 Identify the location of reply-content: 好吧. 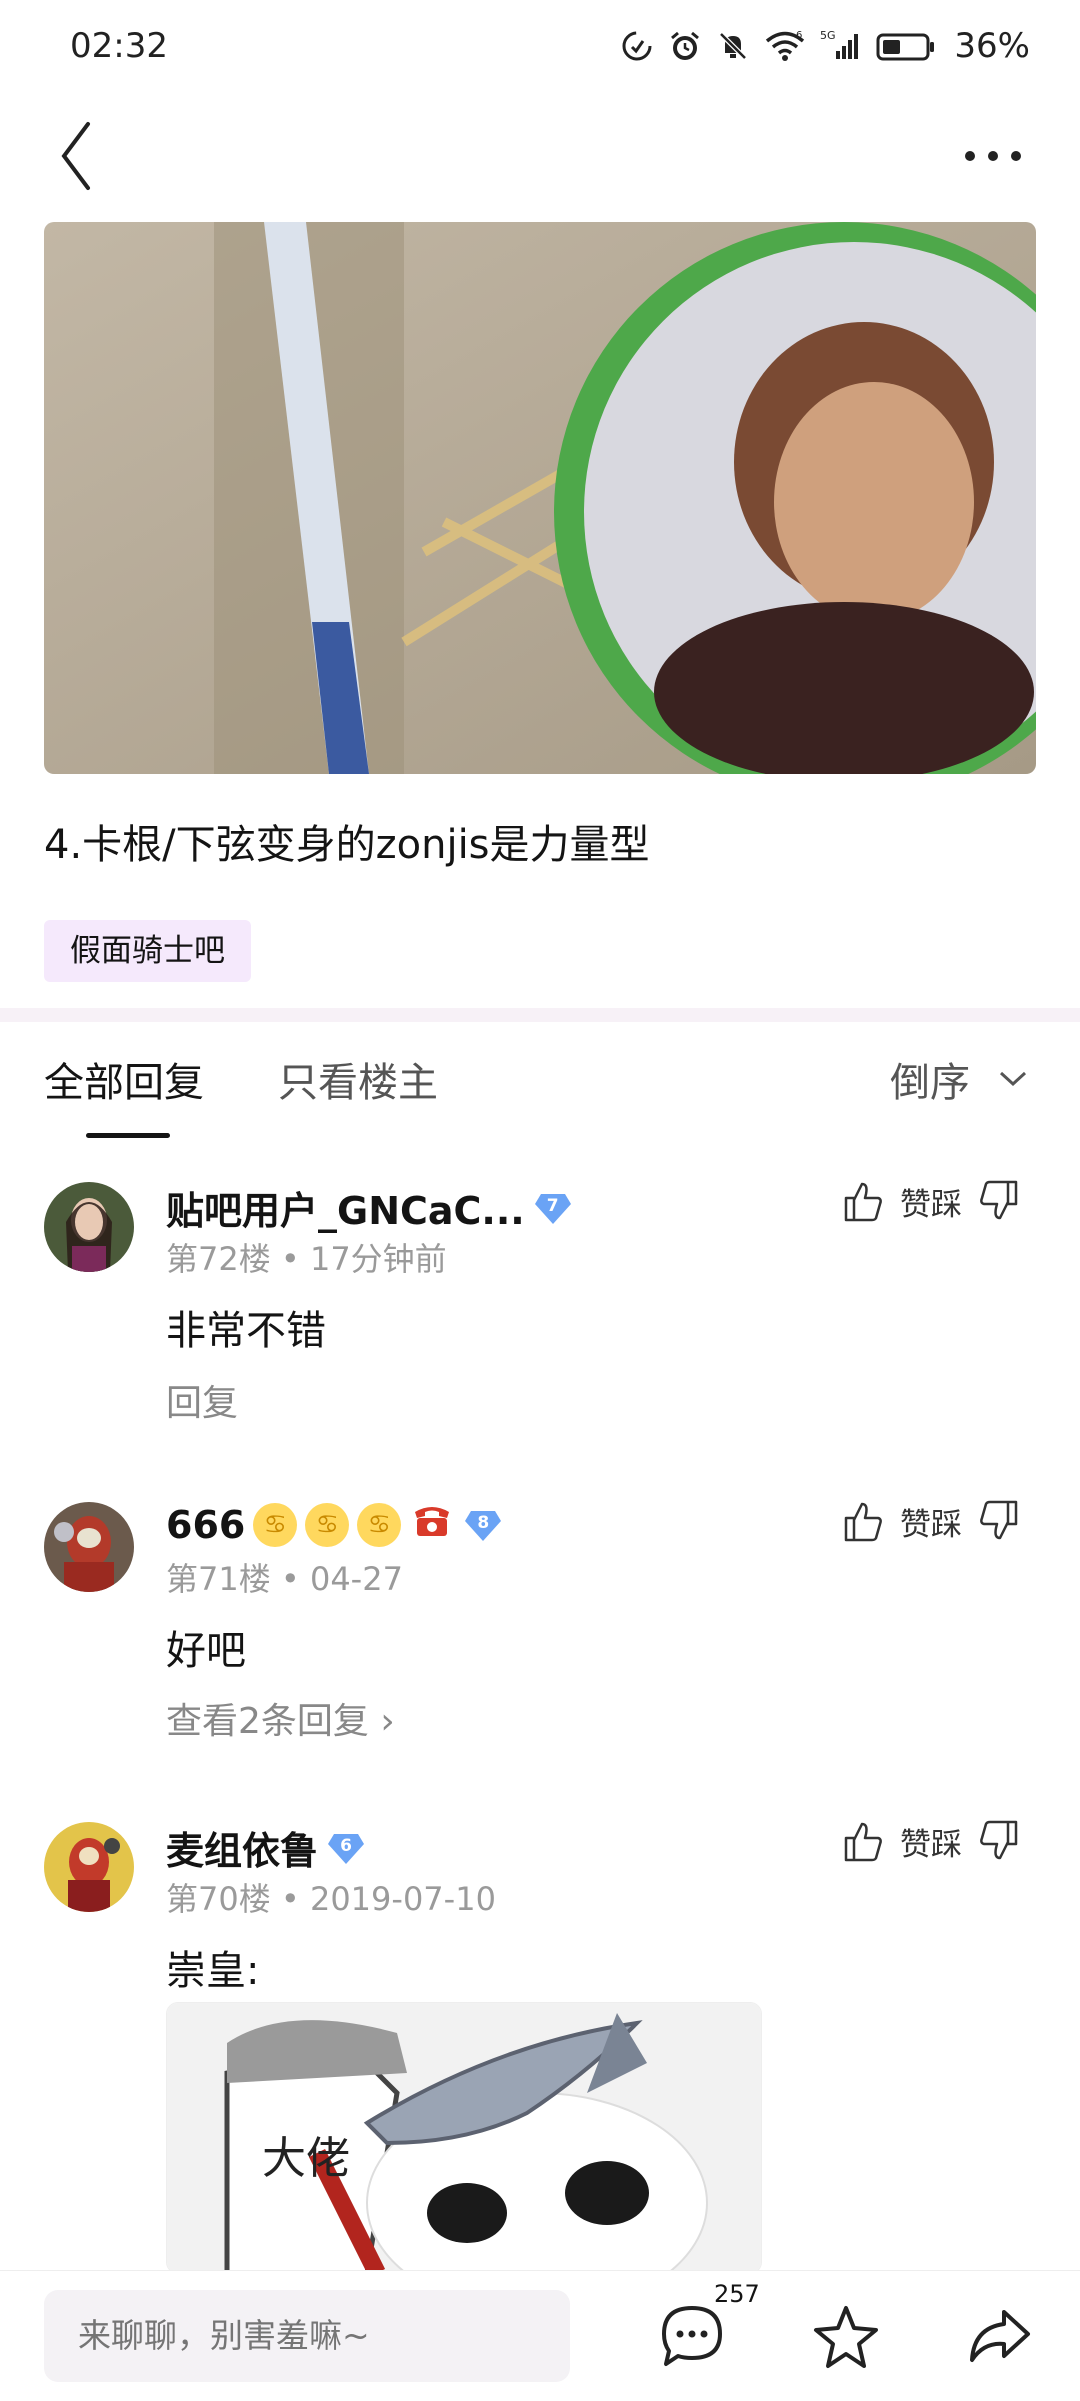
(206, 1651).